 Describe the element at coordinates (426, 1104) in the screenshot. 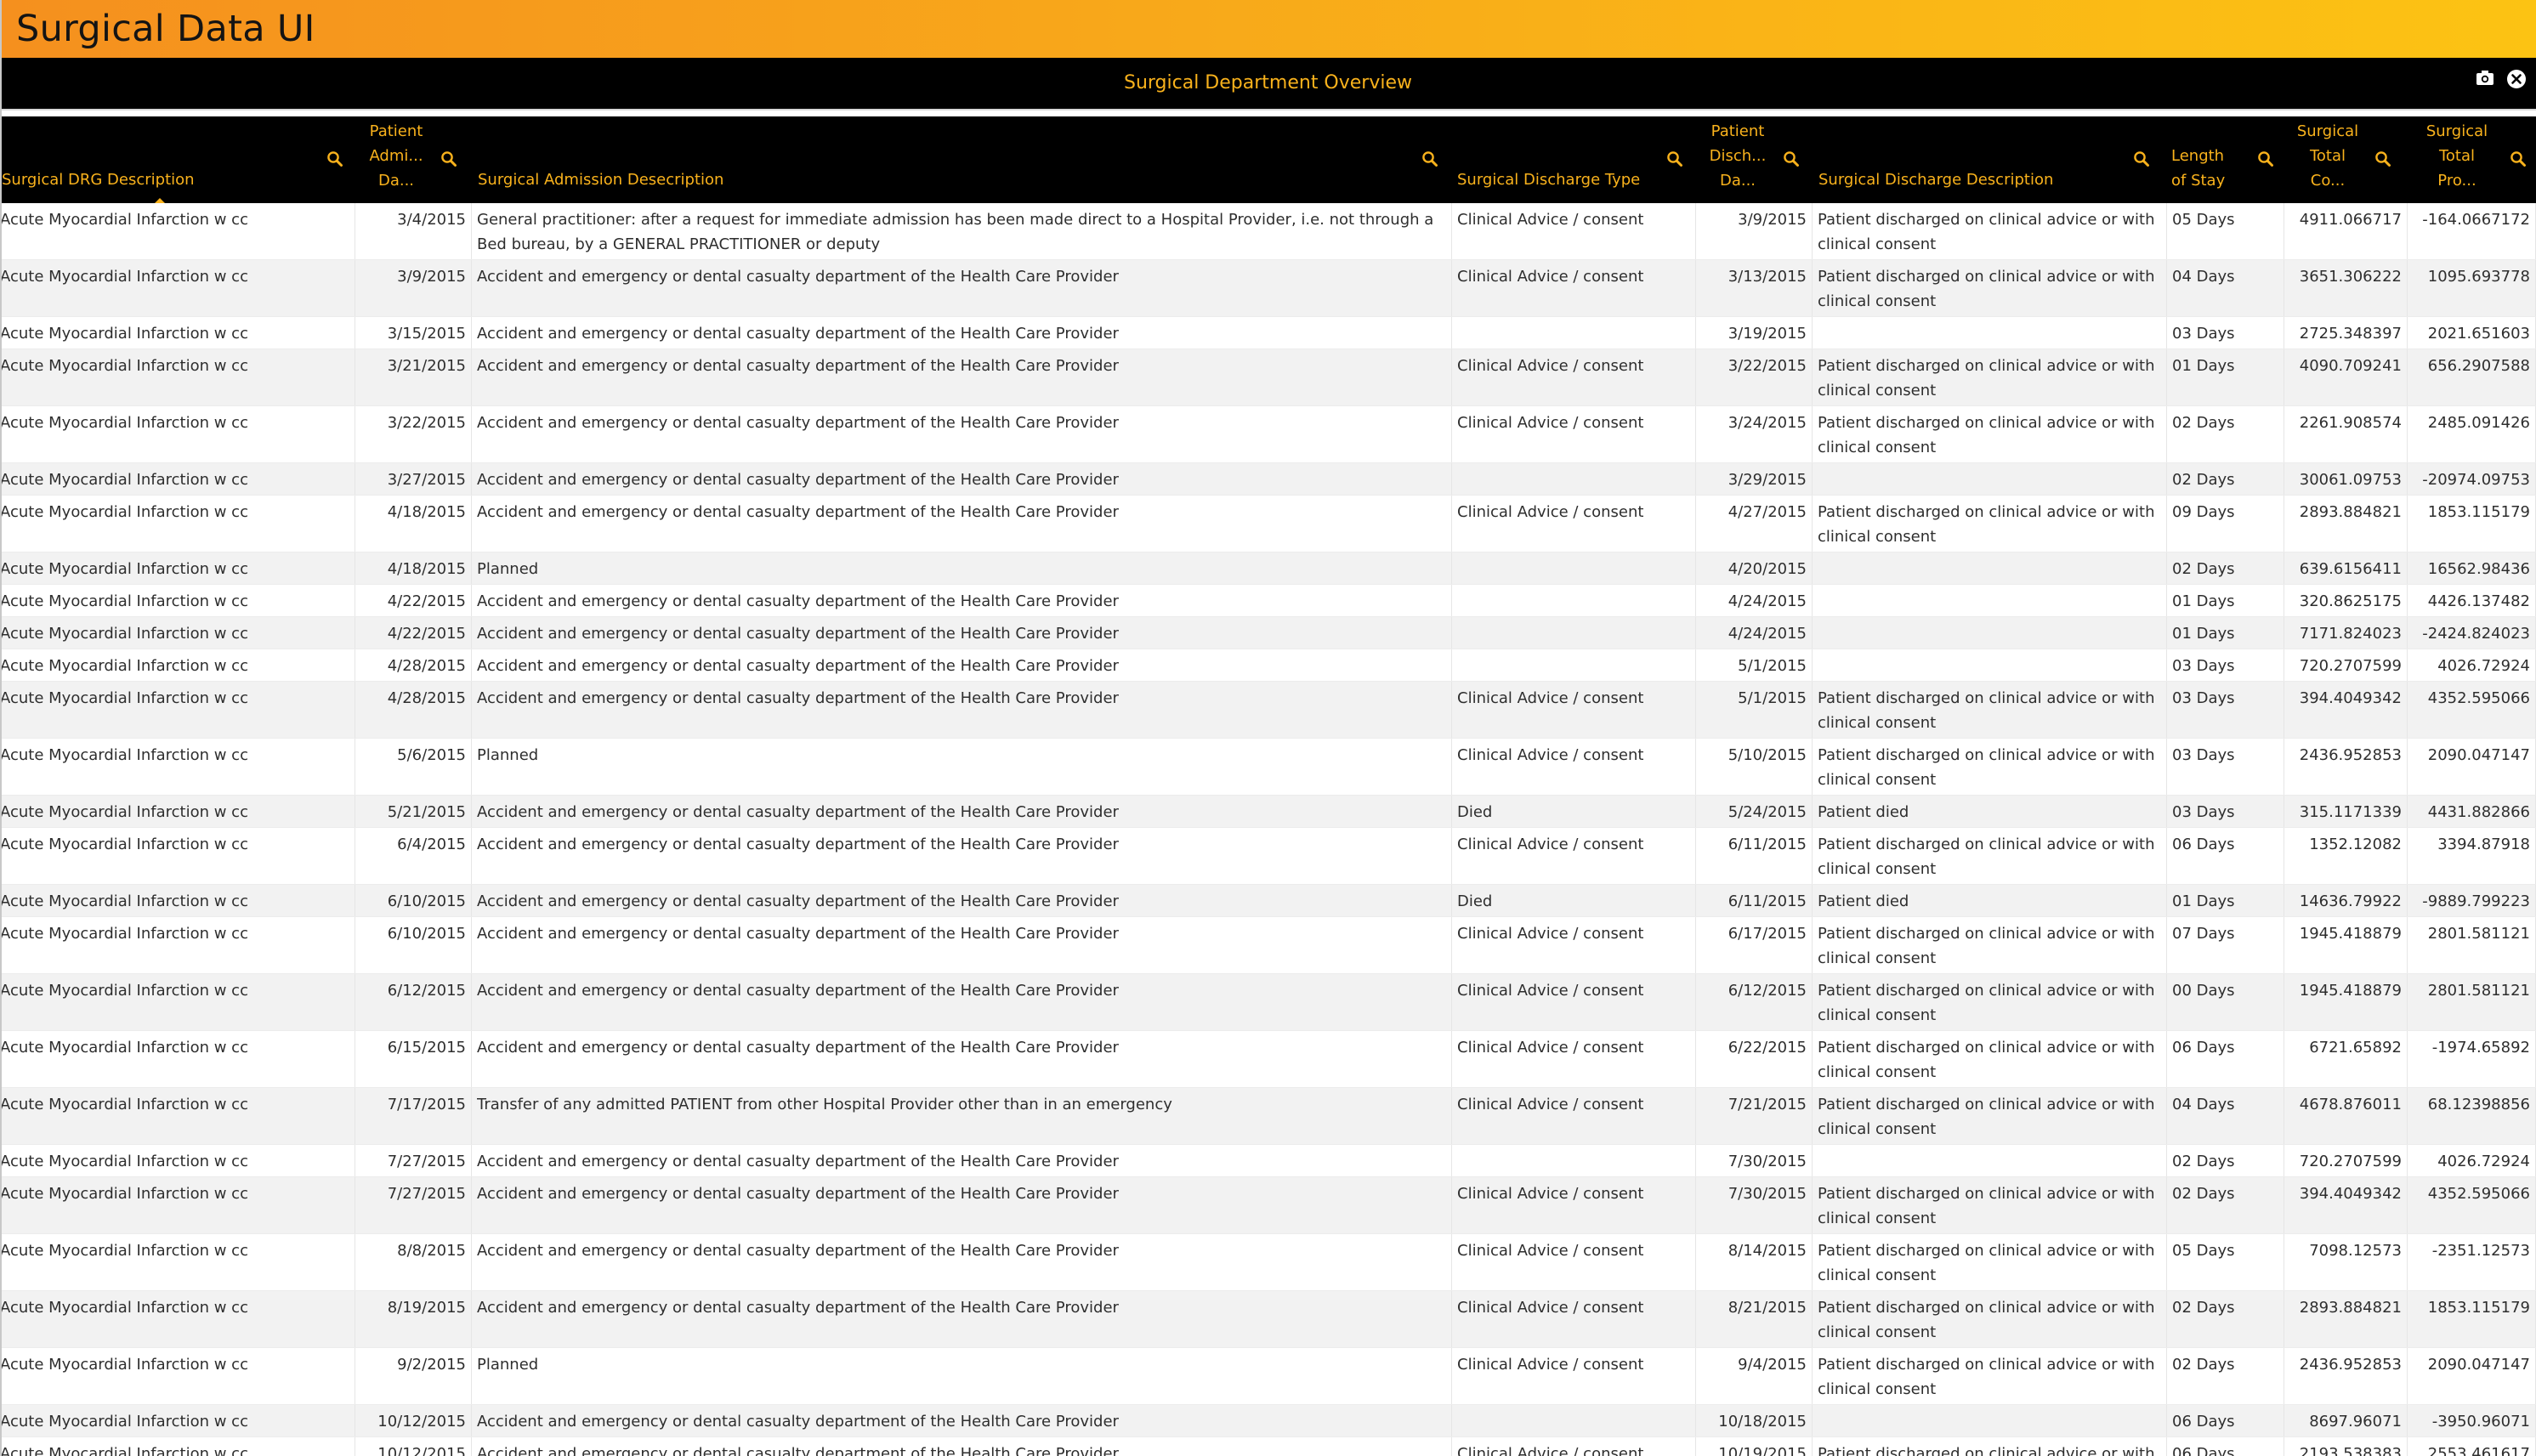

I see `cell-text: 7/17/2015` at that location.